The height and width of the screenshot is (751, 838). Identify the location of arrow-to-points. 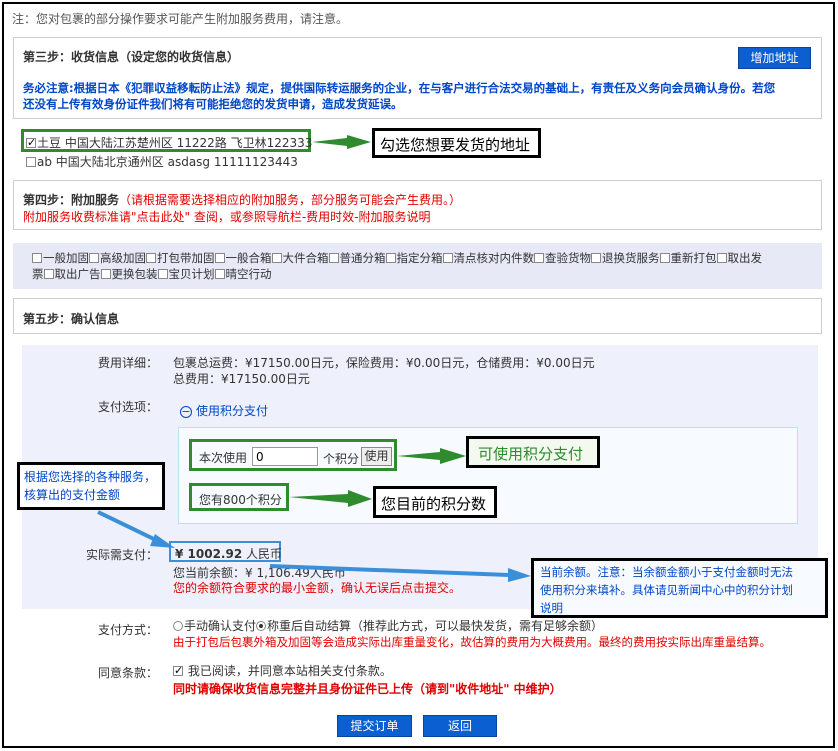
(330, 498).